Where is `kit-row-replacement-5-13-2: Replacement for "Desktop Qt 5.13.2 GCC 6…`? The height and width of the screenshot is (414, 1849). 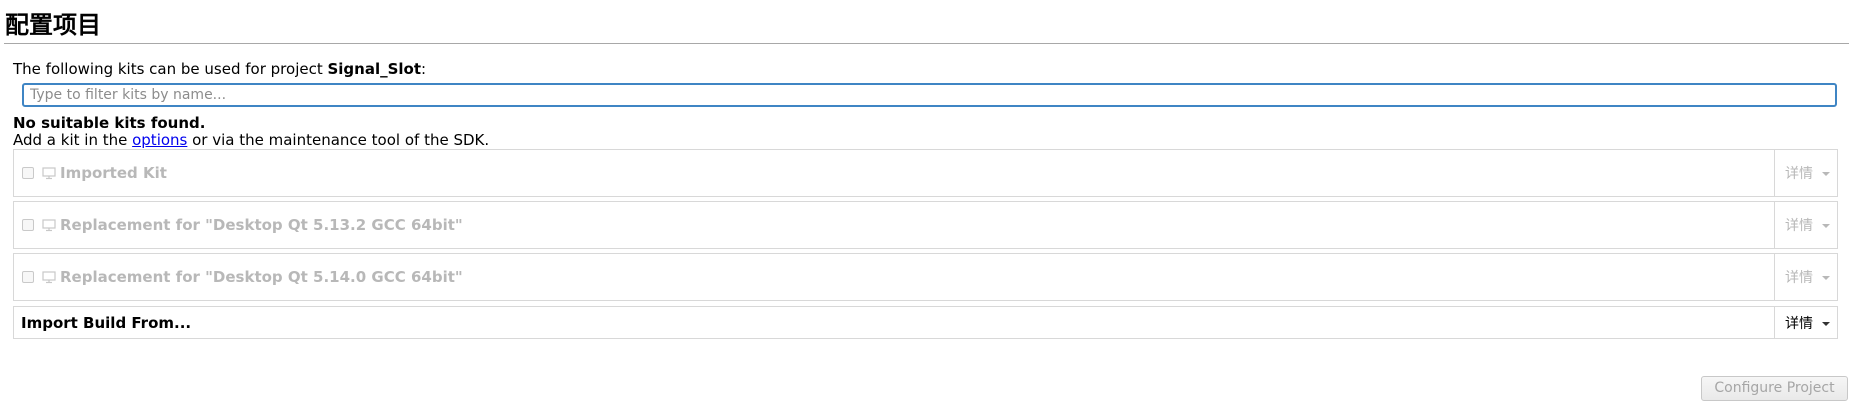 kit-row-replacement-5-13-2: Replacement for "Desktop Qt 5.13.2 GCC 6… is located at coordinates (925, 225).